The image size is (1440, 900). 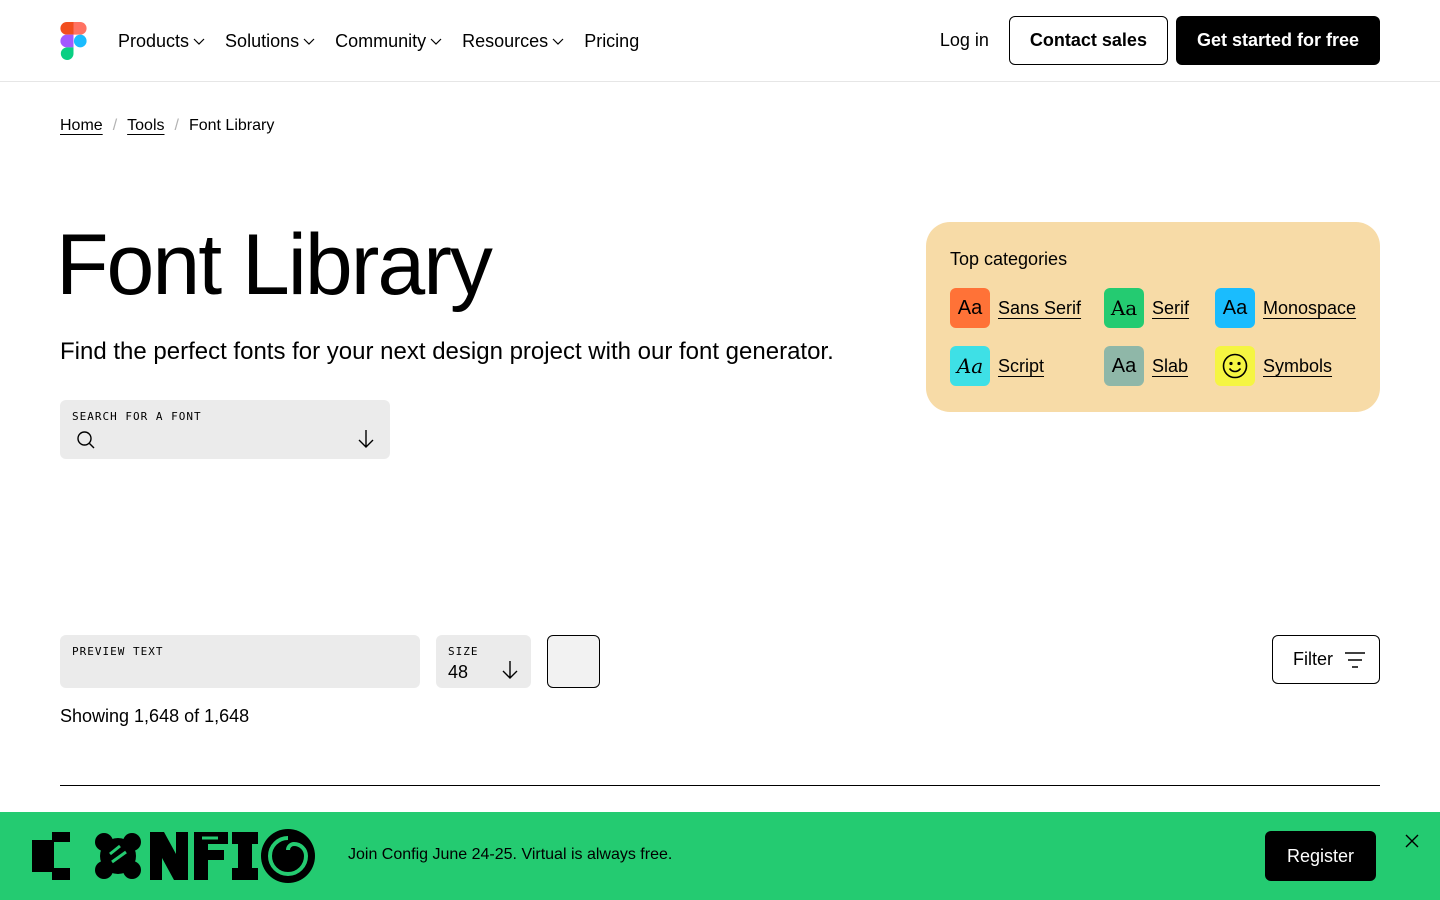 What do you see at coordinates (1171, 307) in the screenshot?
I see `category-label: Serif` at bounding box center [1171, 307].